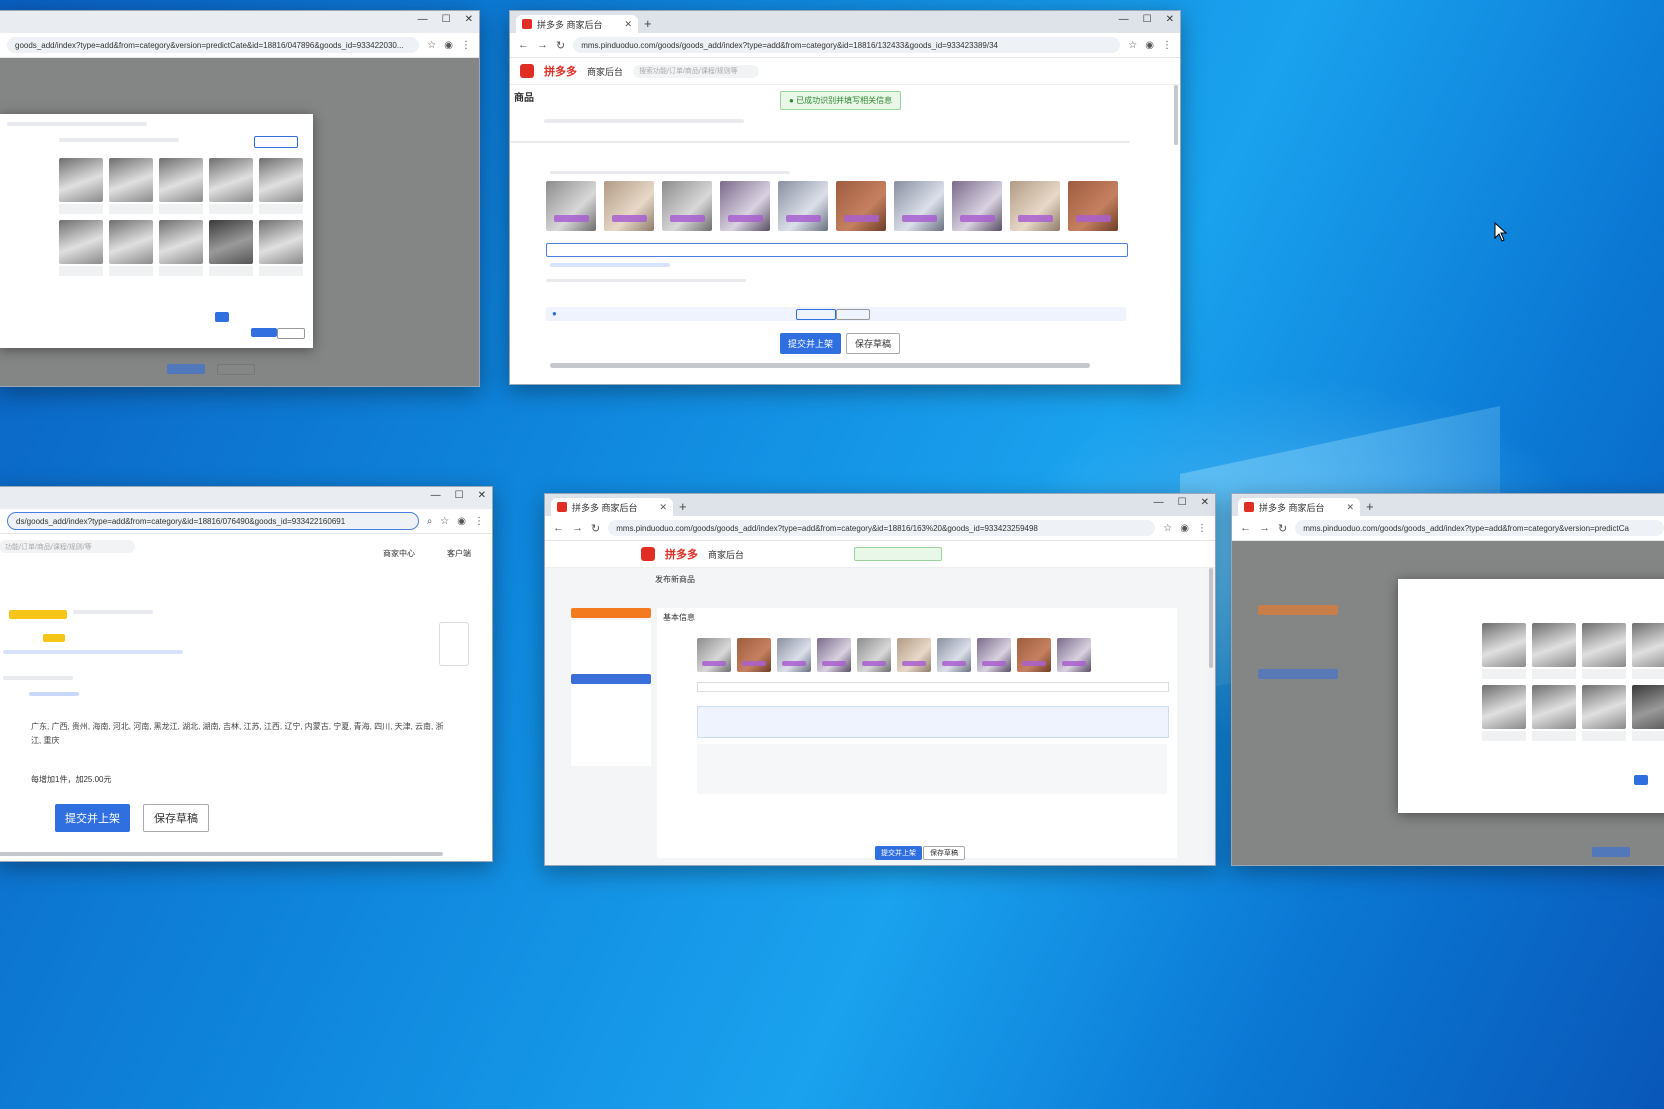 This screenshot has height=1109, width=1664. What do you see at coordinates (54, 694) in the screenshot?
I see `template-link` at bounding box center [54, 694].